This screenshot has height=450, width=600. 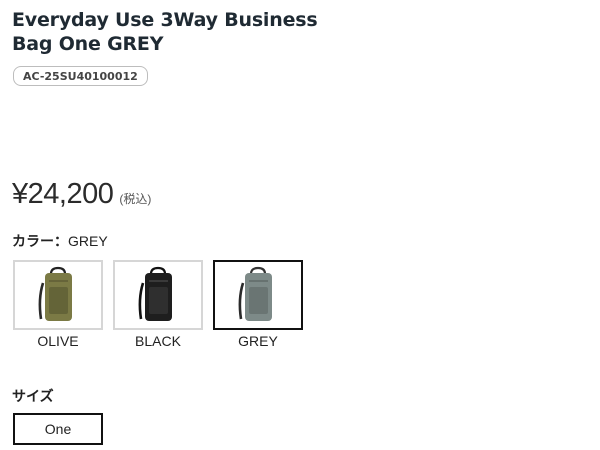 I want to click on product-title: Everyday Use 3Way Business Bag One GREY, so click(x=165, y=32).